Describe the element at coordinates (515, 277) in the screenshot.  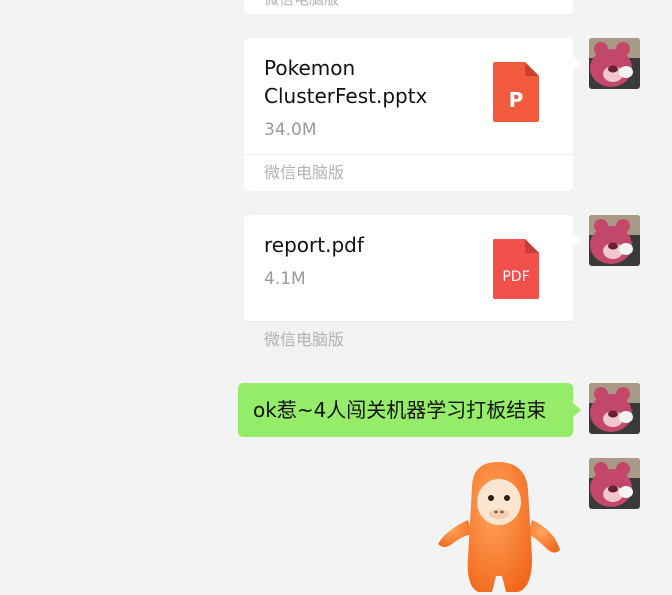
I see `pdf-icon-label: PDF` at that location.